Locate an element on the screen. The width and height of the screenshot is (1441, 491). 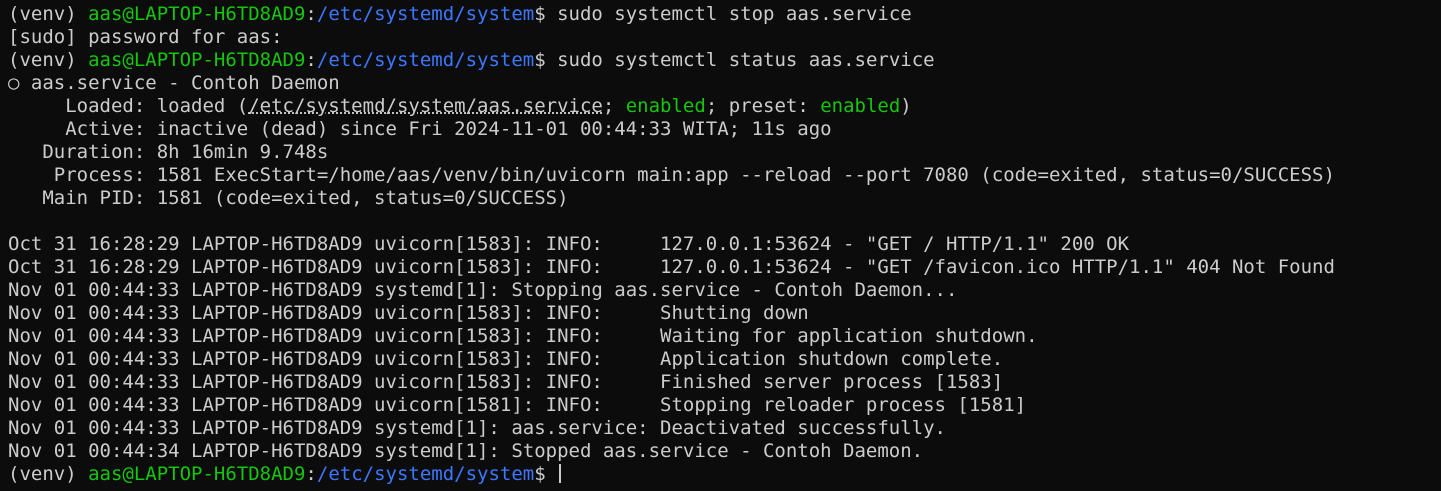
loaded-enabled: enabled is located at coordinates (665, 106).